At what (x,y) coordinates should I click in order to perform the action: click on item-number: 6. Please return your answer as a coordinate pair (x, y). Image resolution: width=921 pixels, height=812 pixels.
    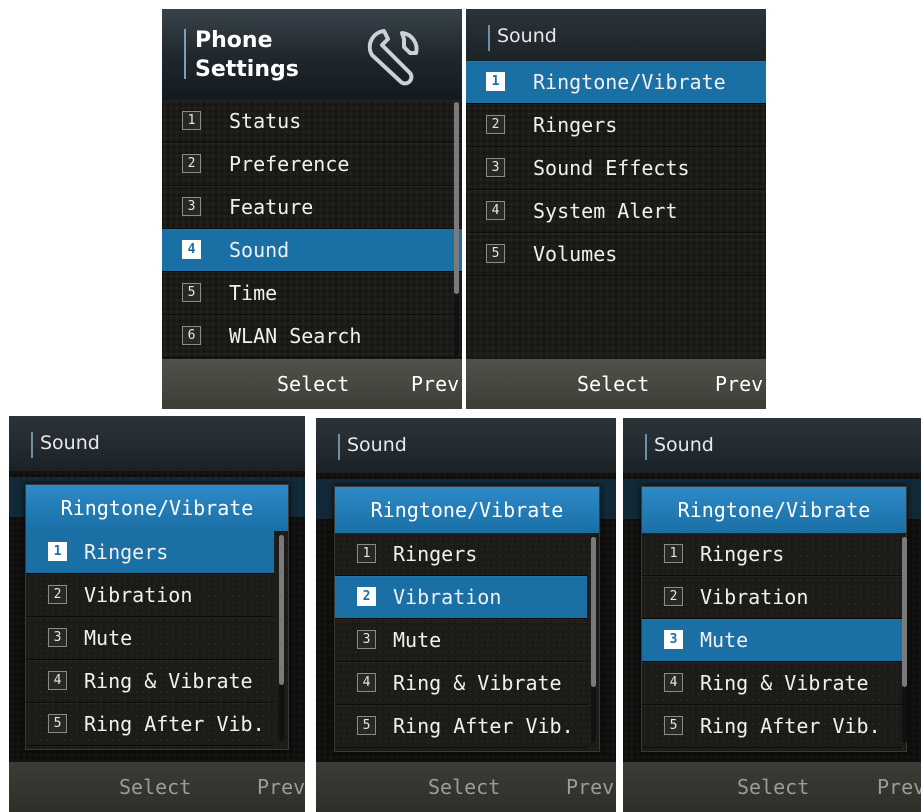
    Looking at the image, I should click on (191, 335).